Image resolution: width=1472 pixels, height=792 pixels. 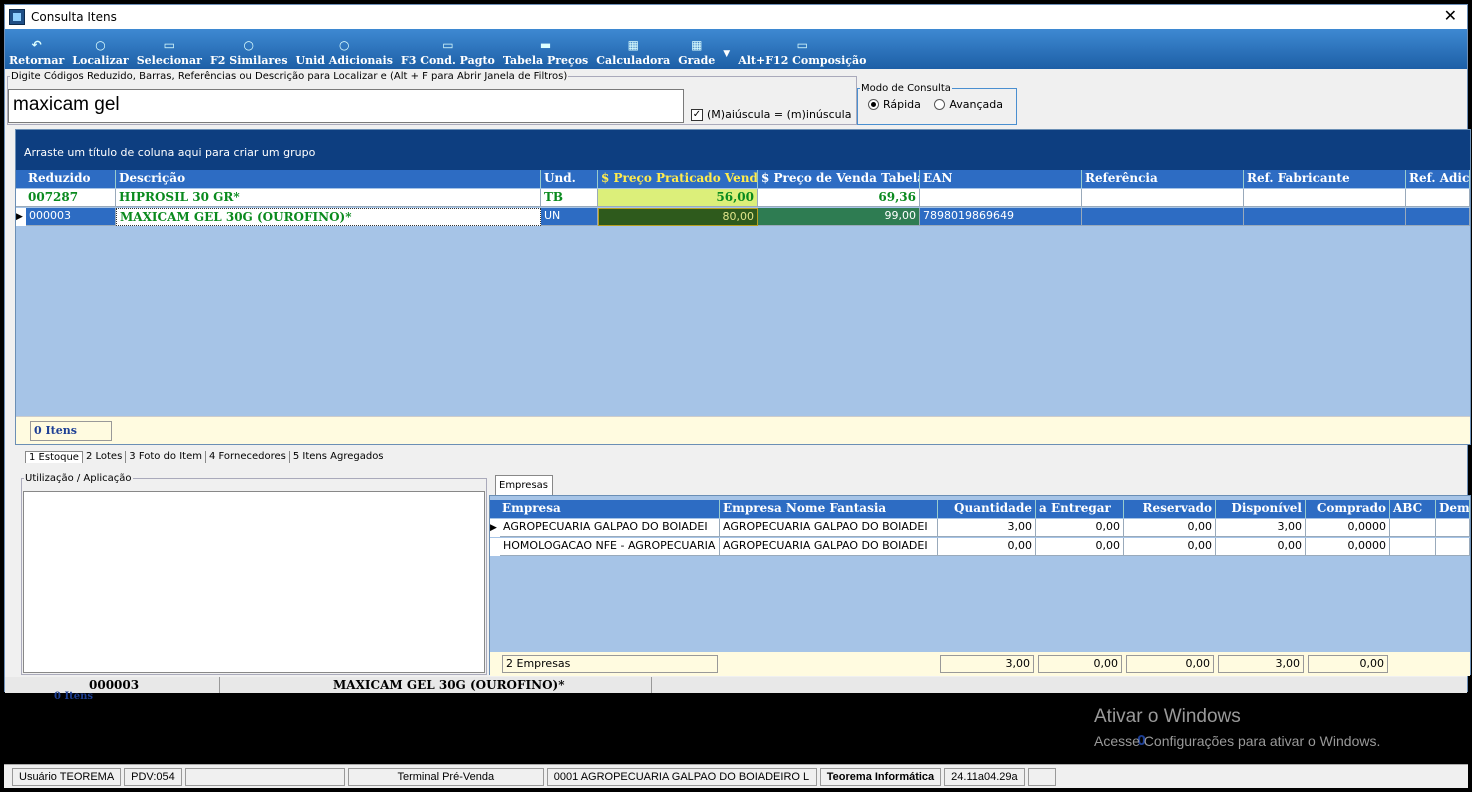 I want to click on selecionar-button: ▭ Selecionar, so click(x=169, y=50).